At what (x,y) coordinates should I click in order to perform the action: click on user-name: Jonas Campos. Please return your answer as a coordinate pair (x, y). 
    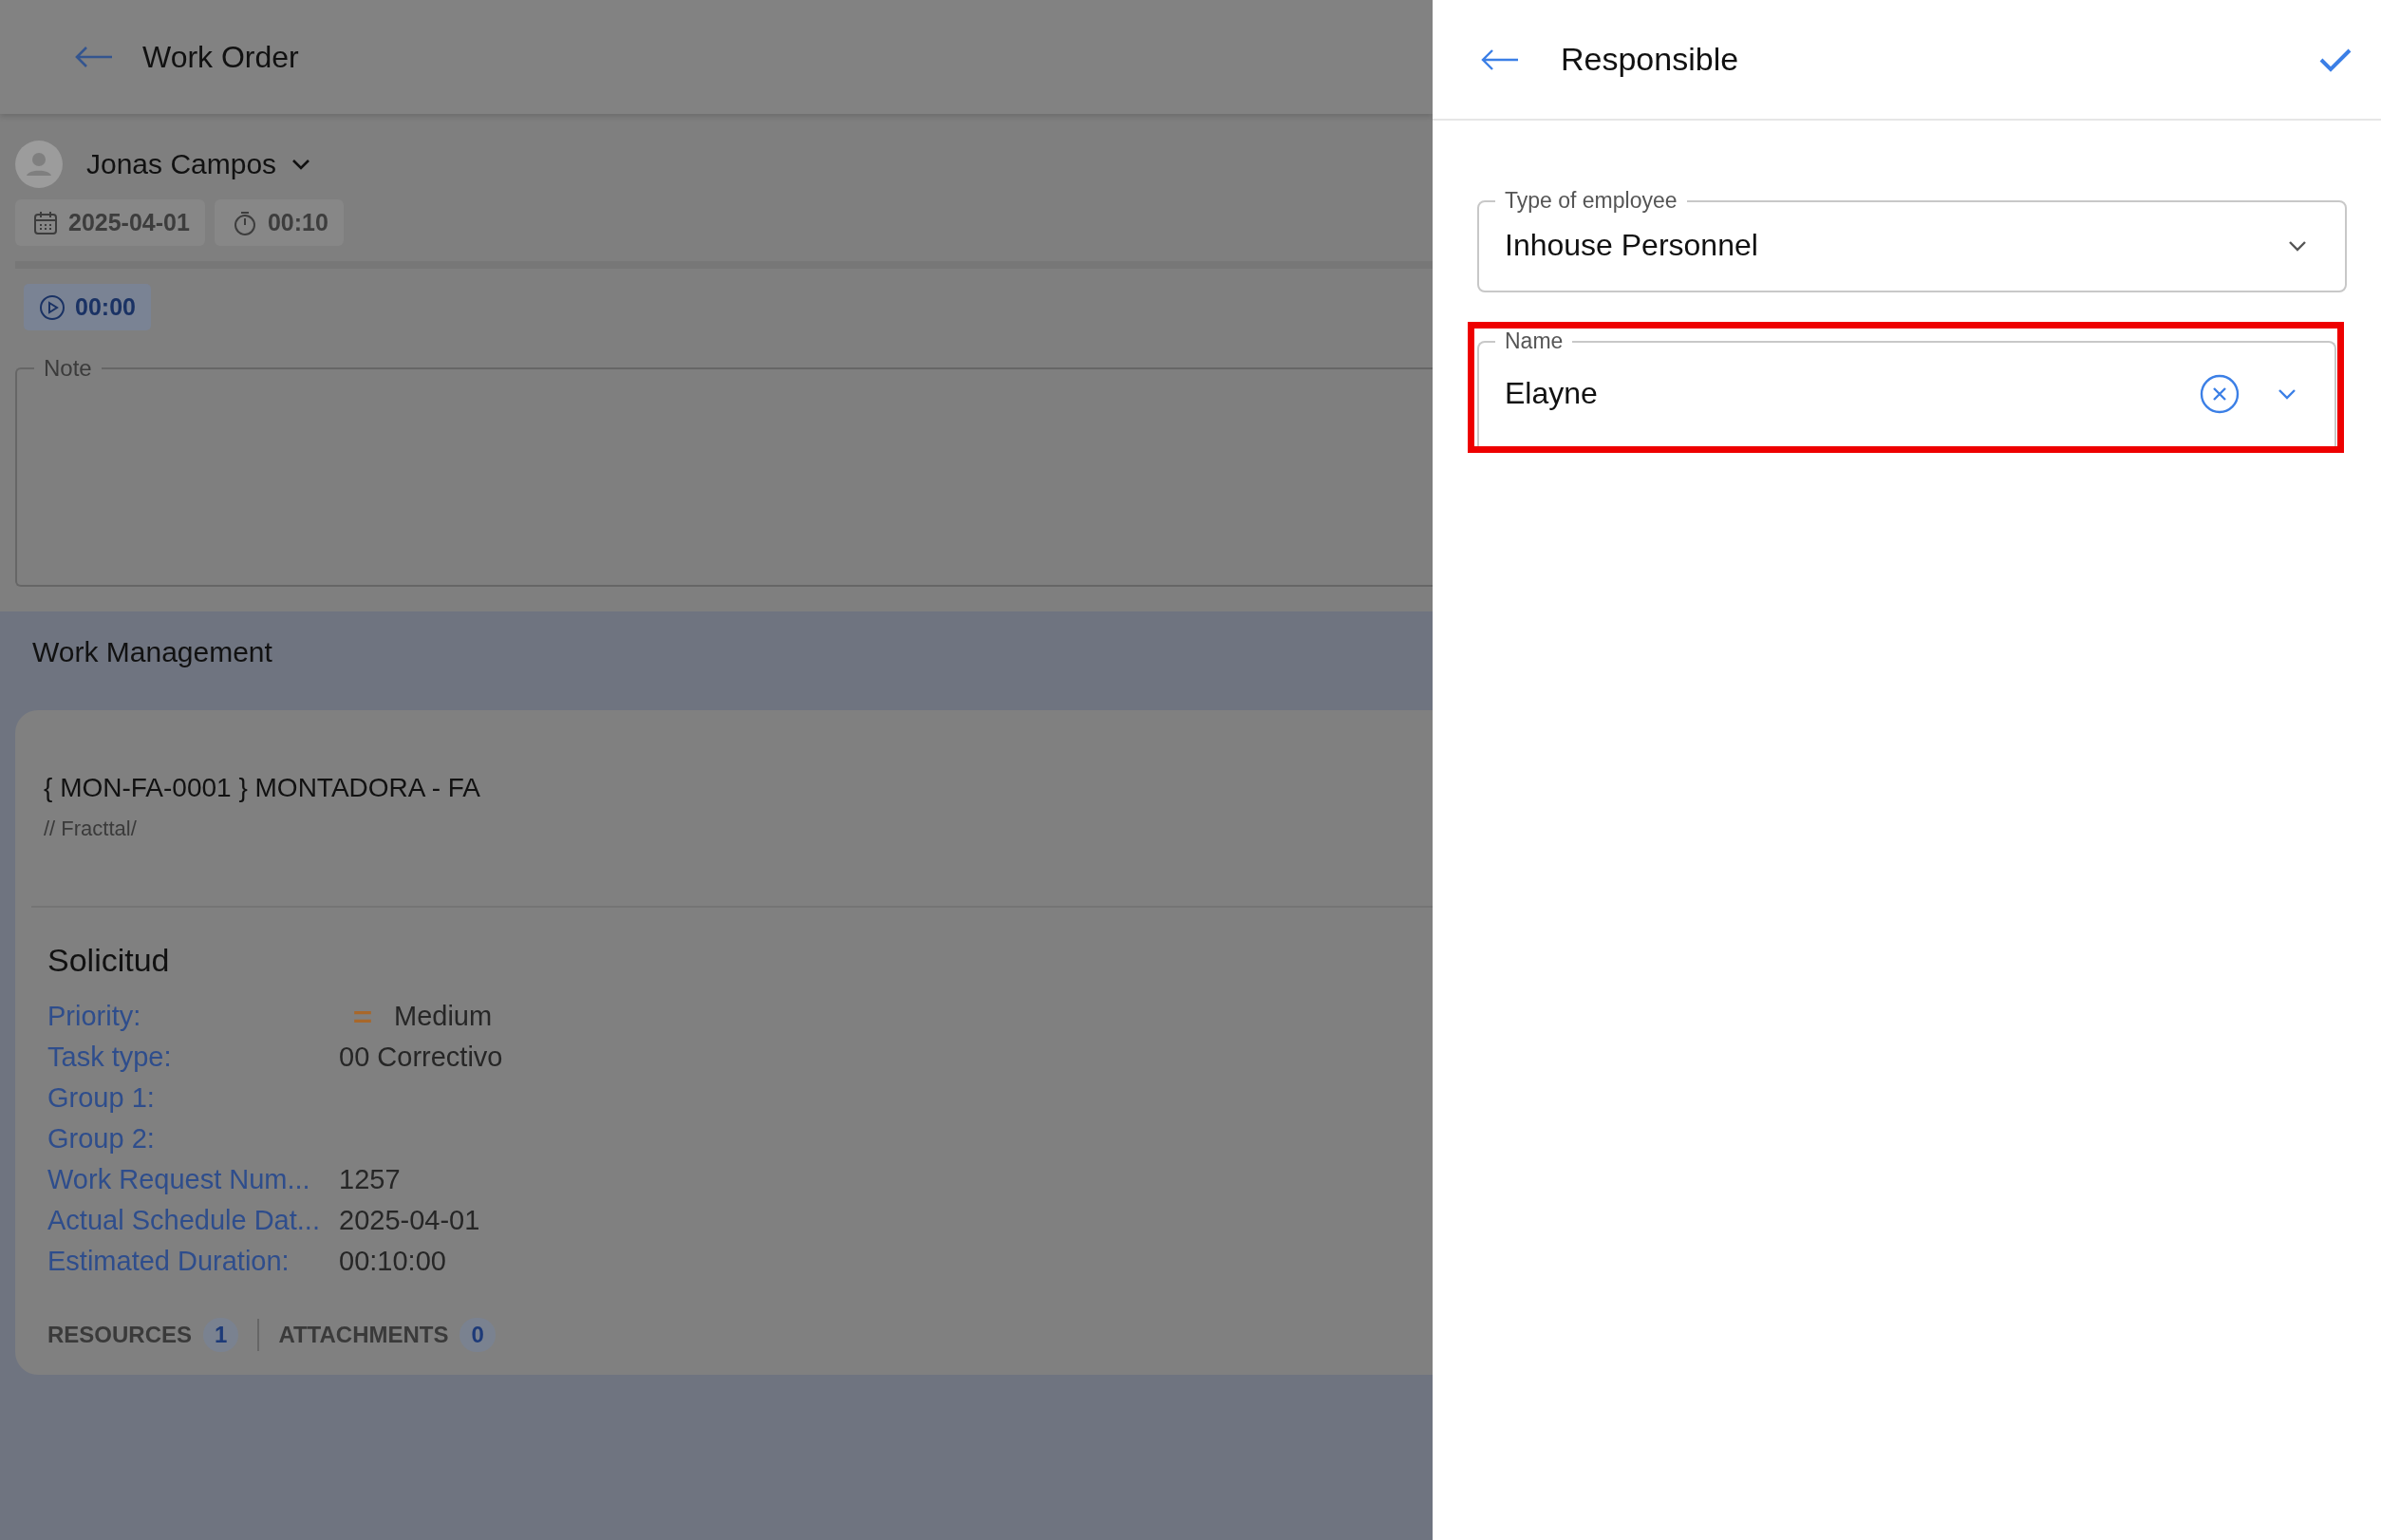
    Looking at the image, I should click on (182, 164).